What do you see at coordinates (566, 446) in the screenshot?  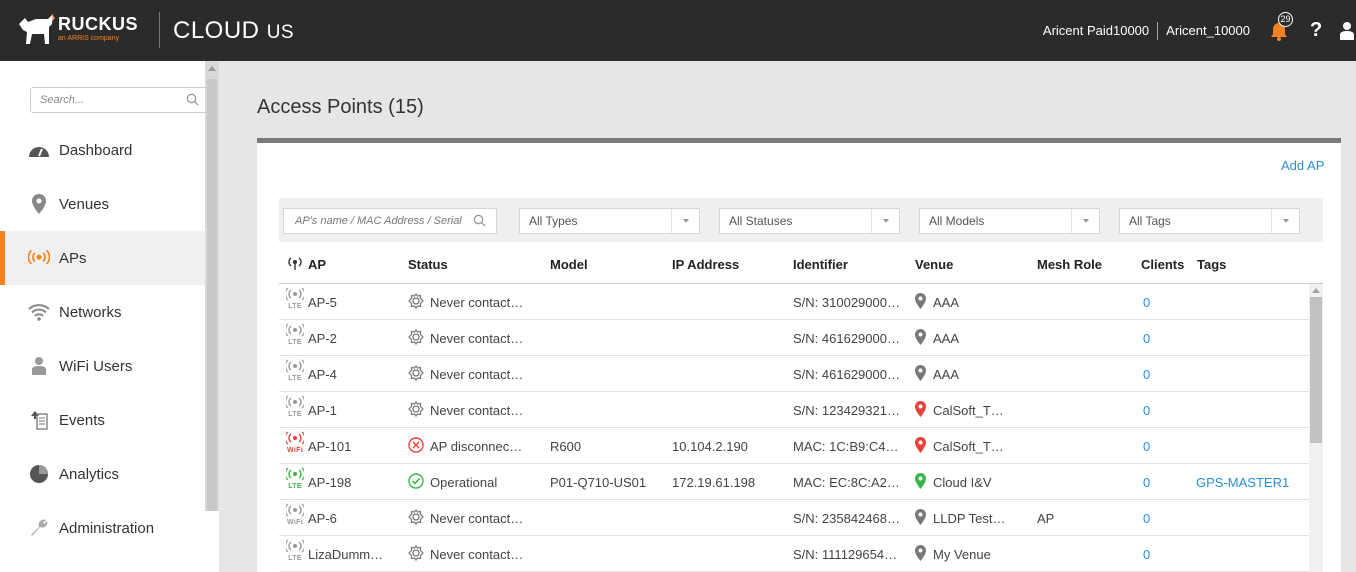 I see `ap-model: R600` at bounding box center [566, 446].